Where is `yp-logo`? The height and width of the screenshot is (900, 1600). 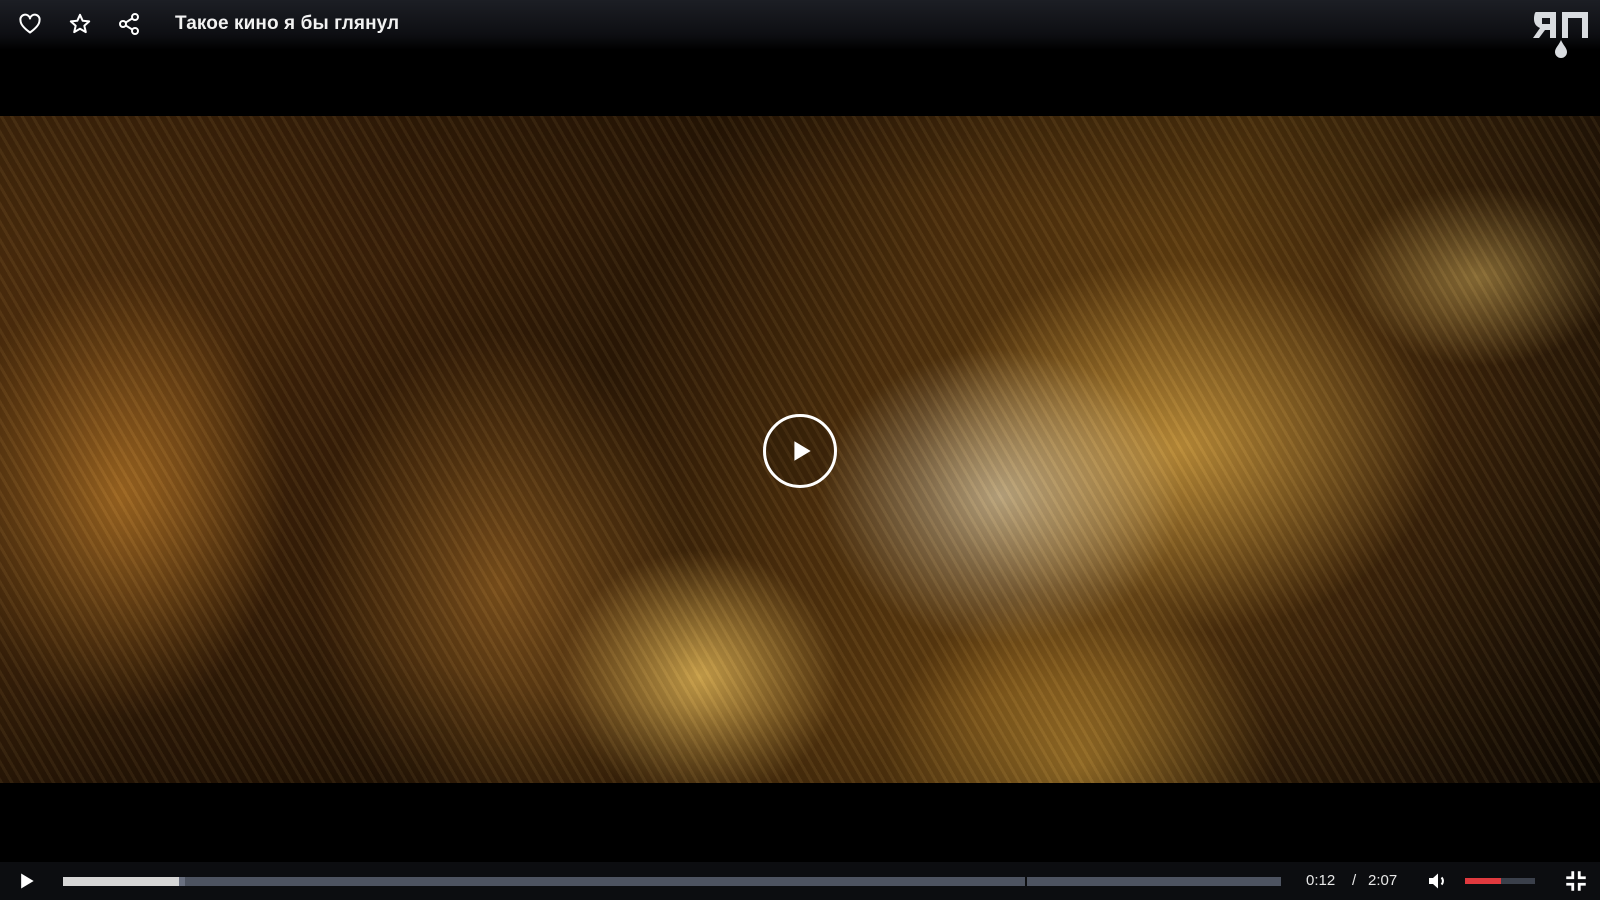
yp-logo is located at coordinates (1561, 34).